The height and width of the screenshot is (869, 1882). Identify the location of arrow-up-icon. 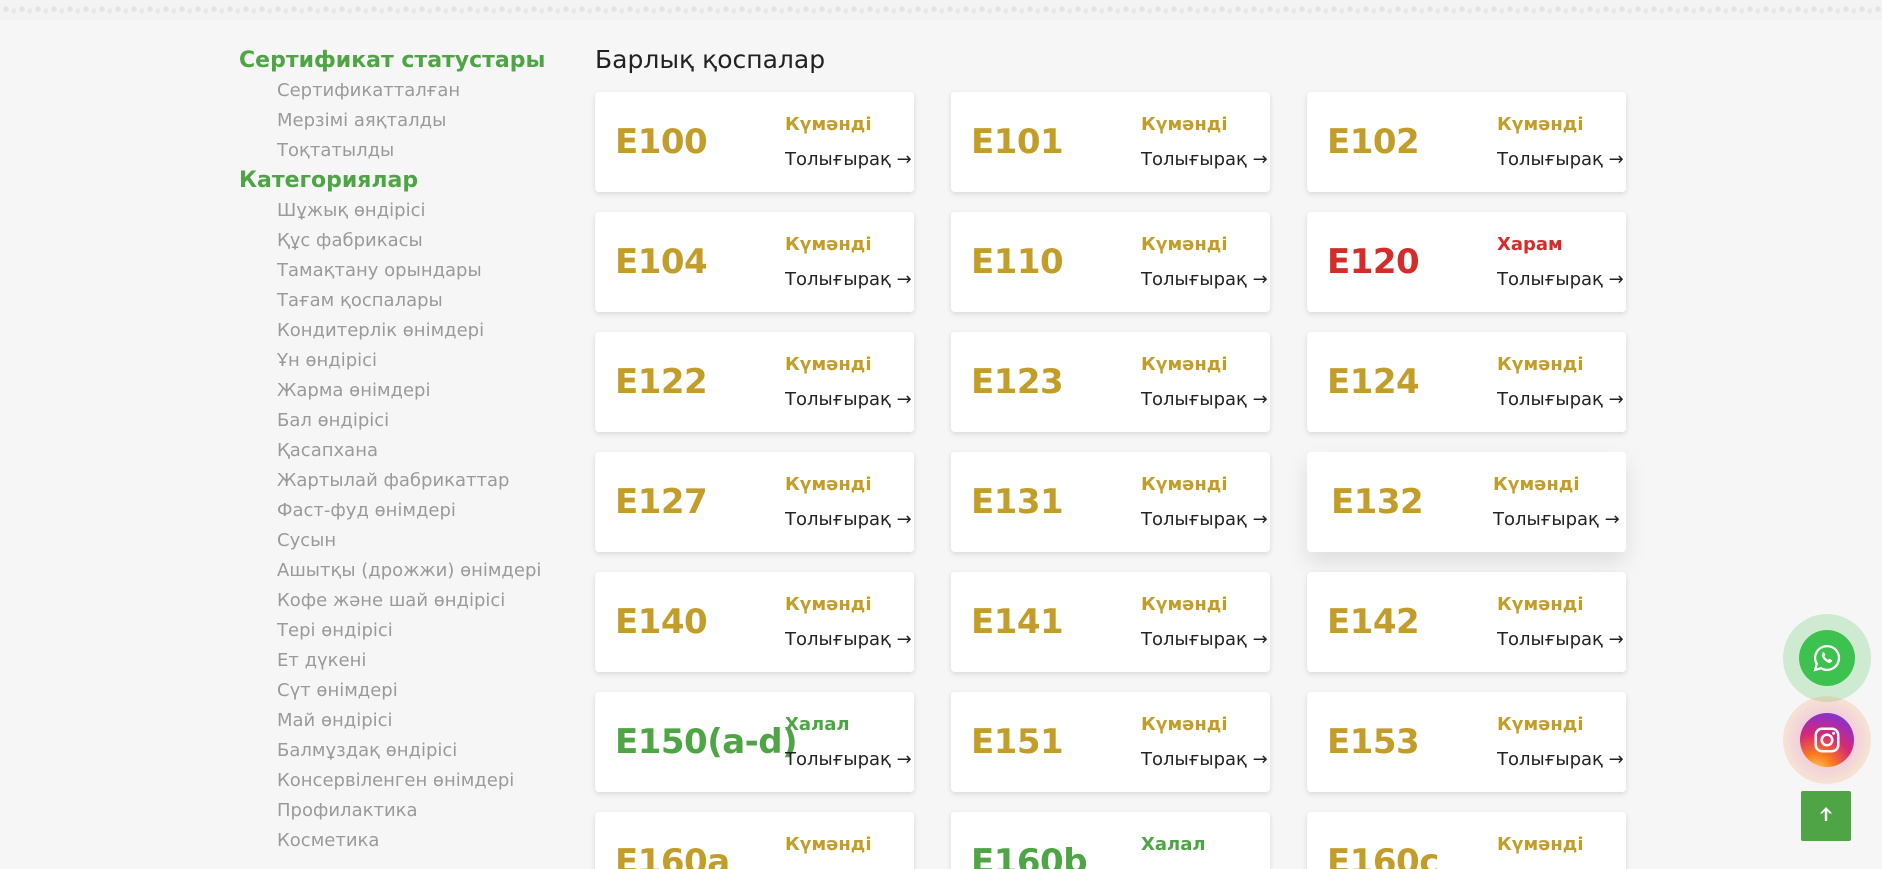
(1826, 816).